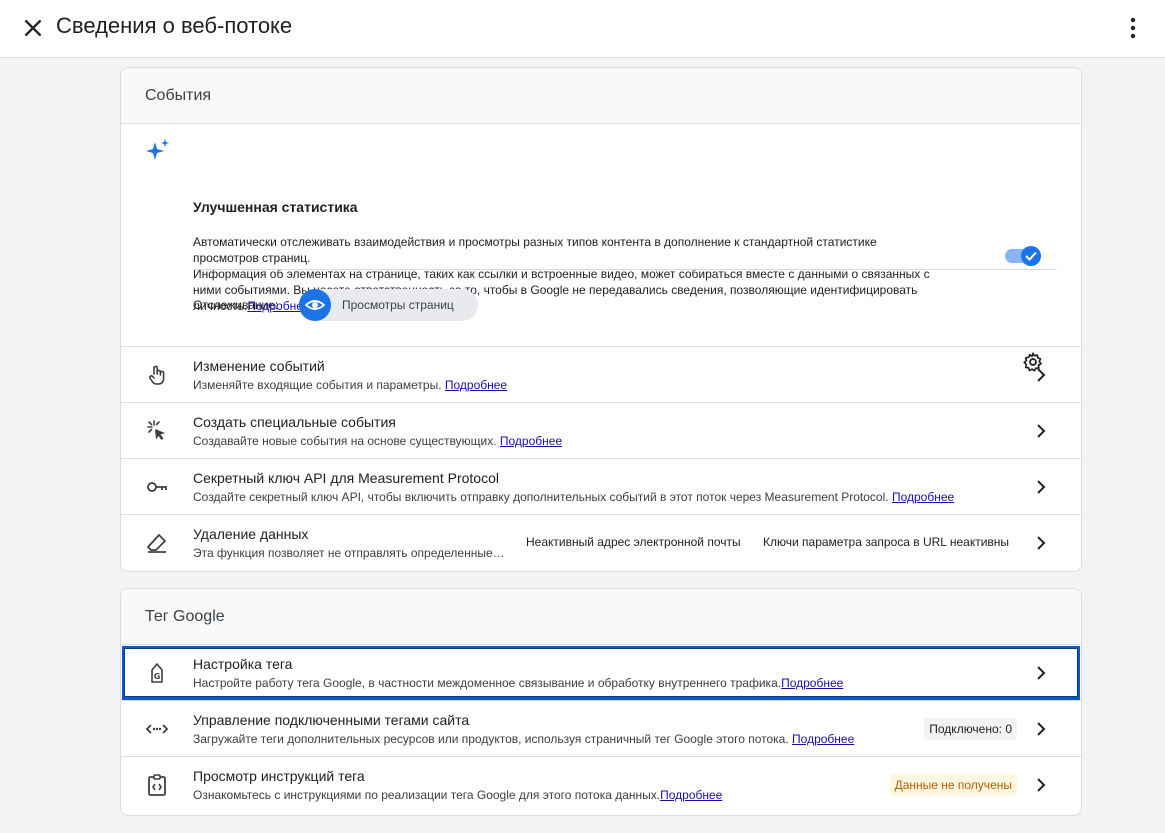  What do you see at coordinates (157, 785) in the screenshot?
I see `clipboard-code-icon` at bounding box center [157, 785].